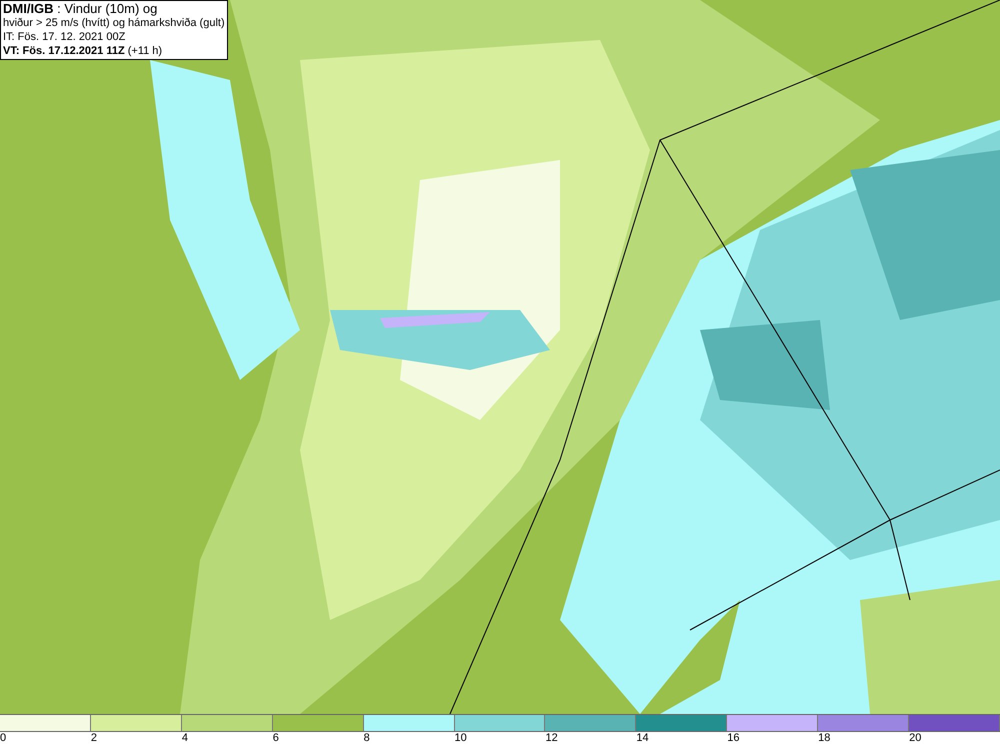 This screenshot has height=747, width=1000. Describe the element at coordinates (275, 738) in the screenshot. I see `scale-label: 6` at that location.